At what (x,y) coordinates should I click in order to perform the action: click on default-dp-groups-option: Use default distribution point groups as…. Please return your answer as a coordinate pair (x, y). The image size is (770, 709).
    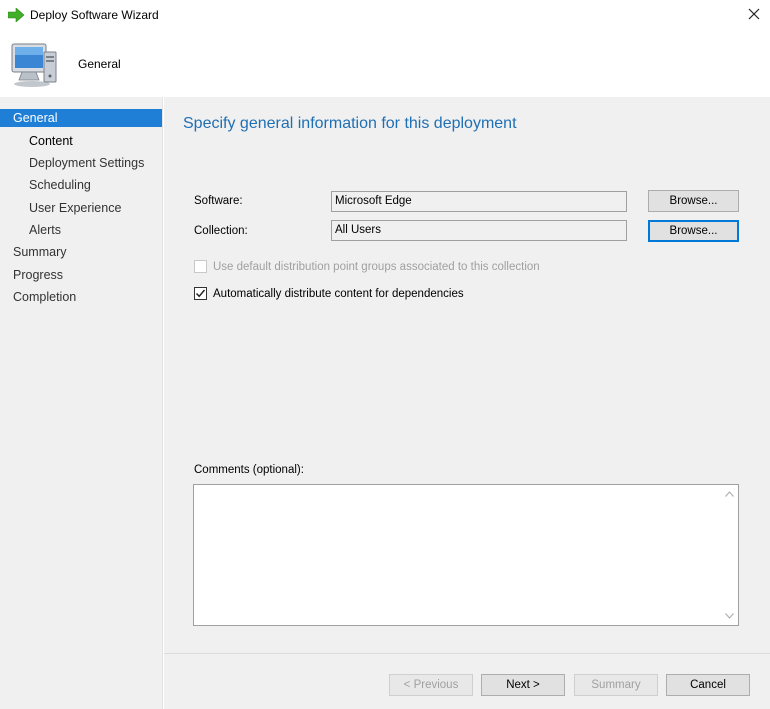
    Looking at the image, I should click on (367, 266).